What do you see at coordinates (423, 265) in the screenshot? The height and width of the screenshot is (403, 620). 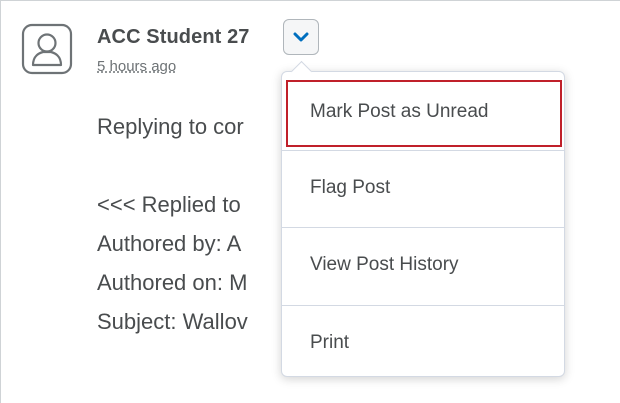 I see `menu-item-view-post-history: View Post History` at bounding box center [423, 265].